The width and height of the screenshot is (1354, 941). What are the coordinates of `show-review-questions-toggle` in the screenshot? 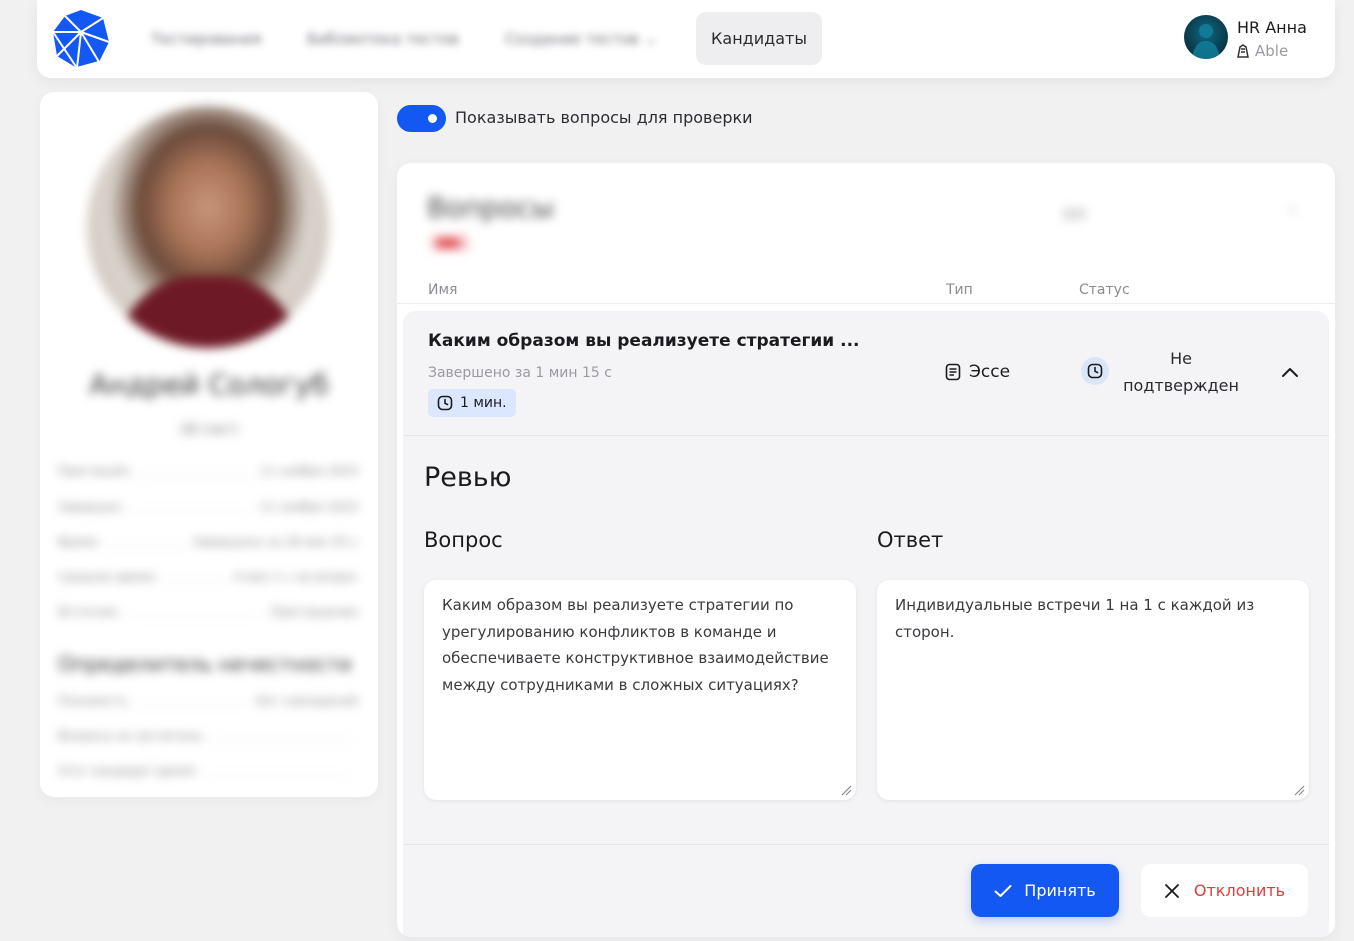 It's located at (421, 118).